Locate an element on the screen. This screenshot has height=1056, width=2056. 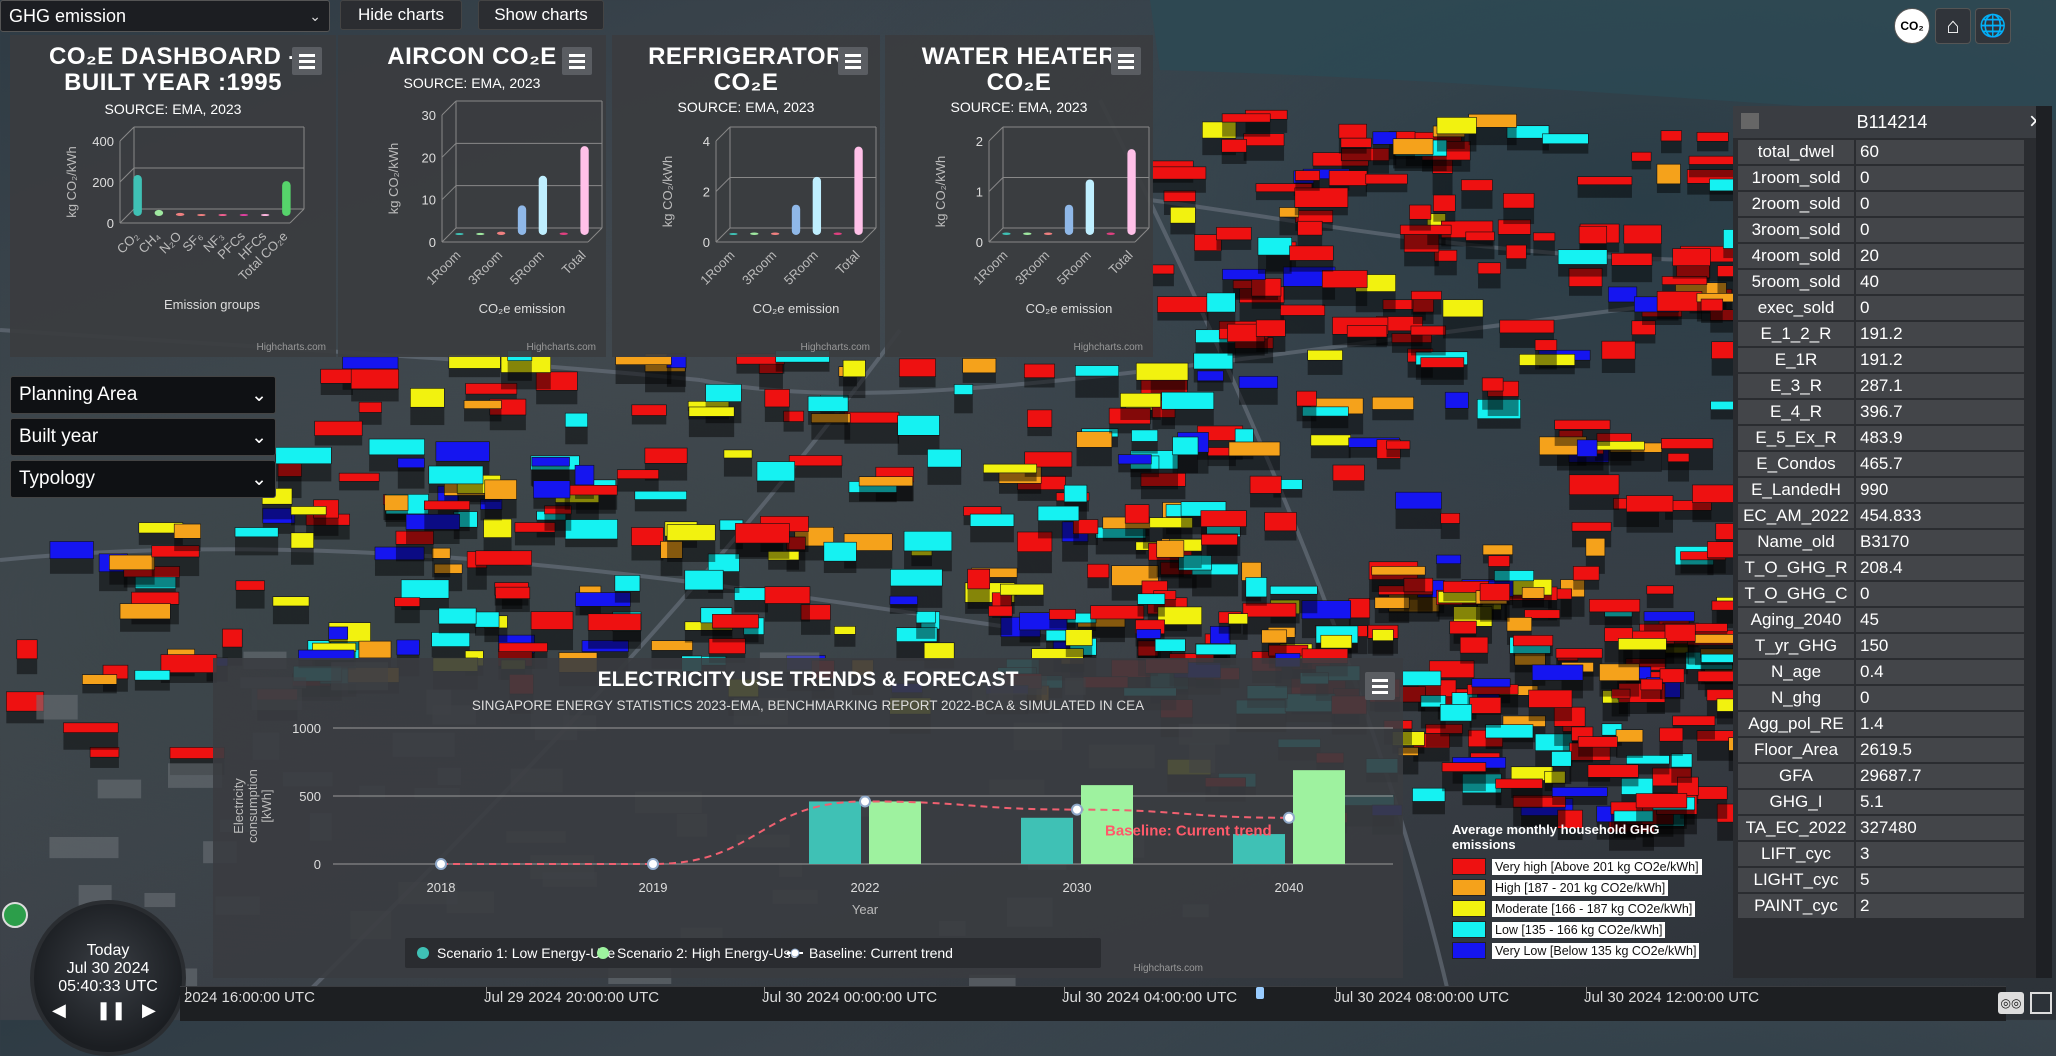
timeline-tick-label: Jul 29 2024 20:00:00 UTC is located at coordinates (572, 997).